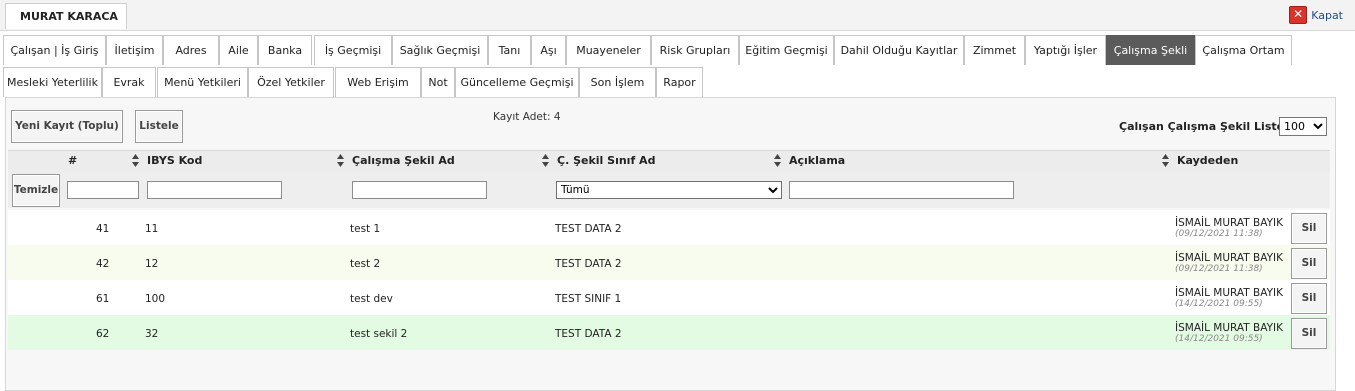 This screenshot has width=1355, height=391. I want to click on tab-item: Banka, so click(285, 50).